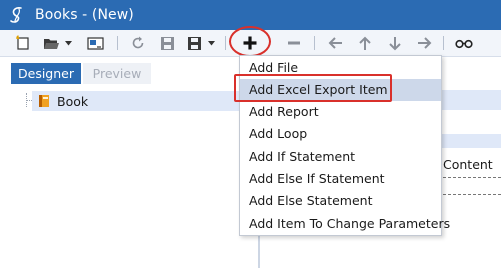 This screenshot has width=501, height=268. Describe the element at coordinates (73, 101) in the screenshot. I see `tree-item-label: Book` at that location.